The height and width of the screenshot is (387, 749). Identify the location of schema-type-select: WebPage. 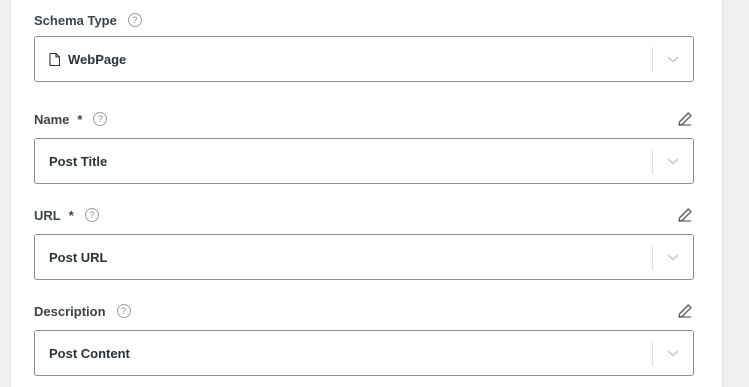
(364, 59).